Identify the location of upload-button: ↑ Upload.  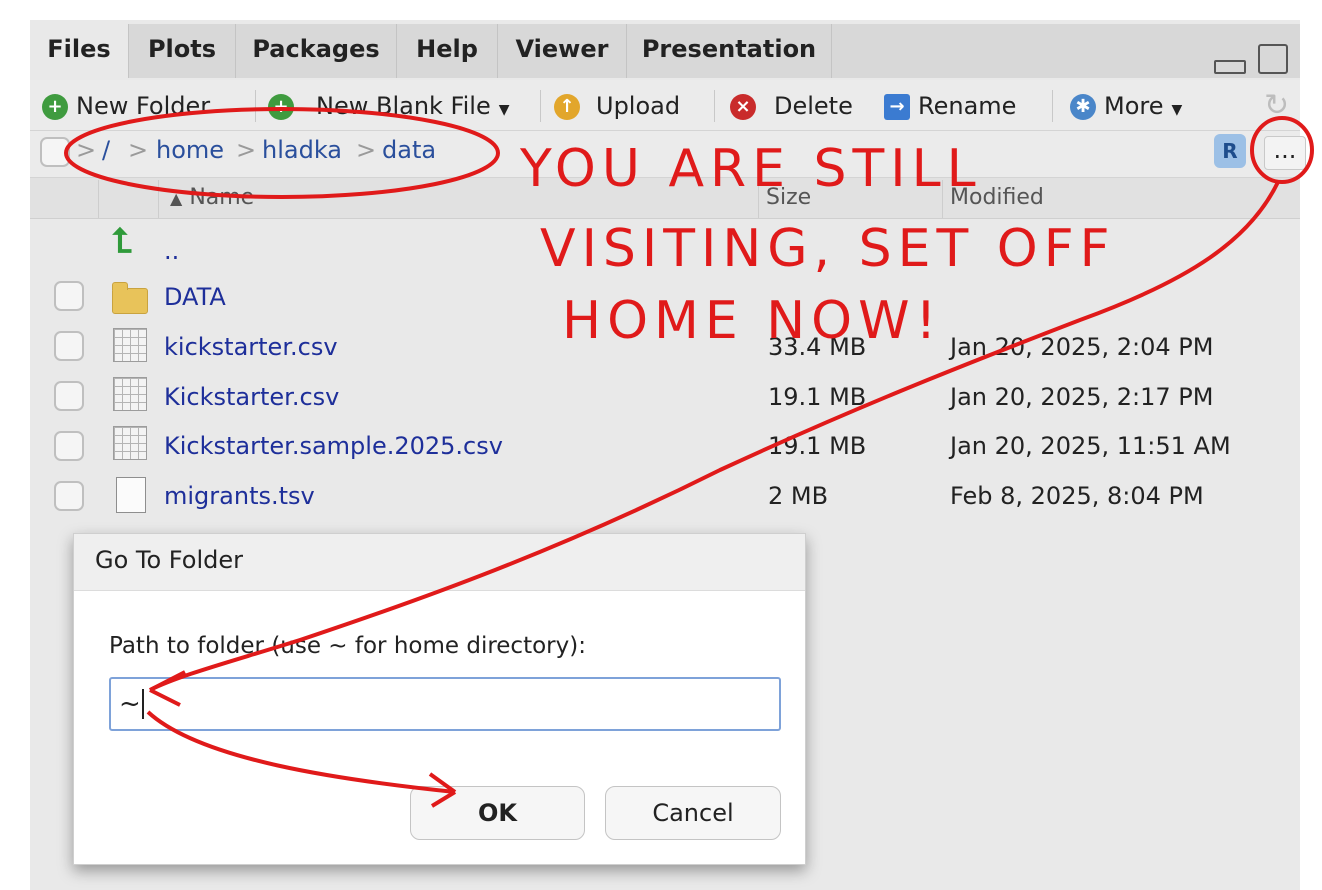
(617, 106).